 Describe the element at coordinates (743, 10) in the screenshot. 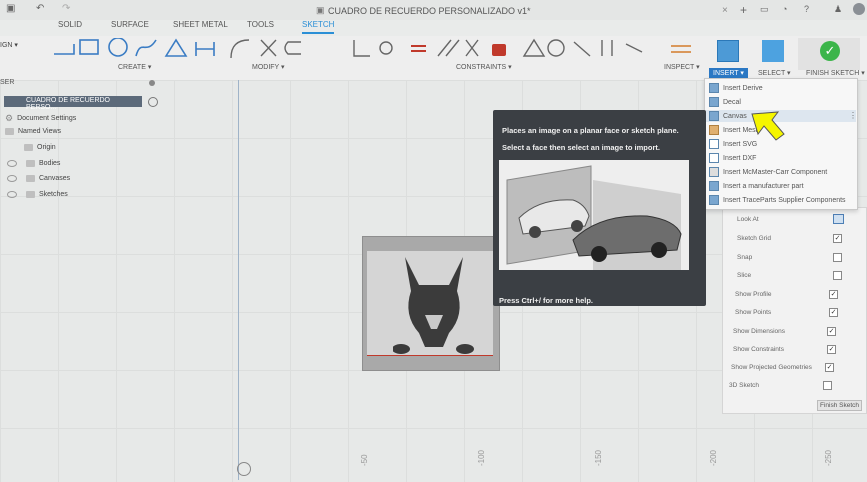

I see `new-tab-icon: +` at that location.